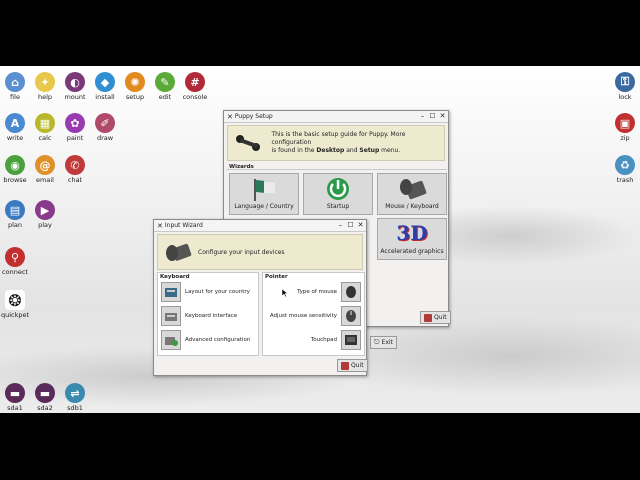 This screenshot has width=640, height=480. I want to click on desktop-icon-console: # console, so click(195, 86).